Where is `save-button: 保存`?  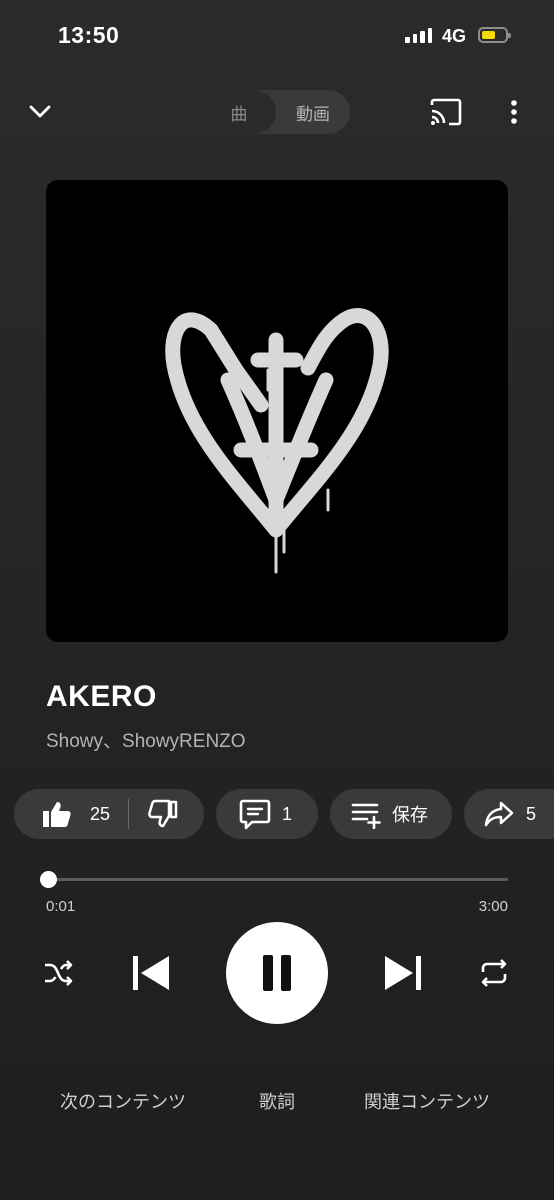
save-button: 保存 is located at coordinates (391, 814).